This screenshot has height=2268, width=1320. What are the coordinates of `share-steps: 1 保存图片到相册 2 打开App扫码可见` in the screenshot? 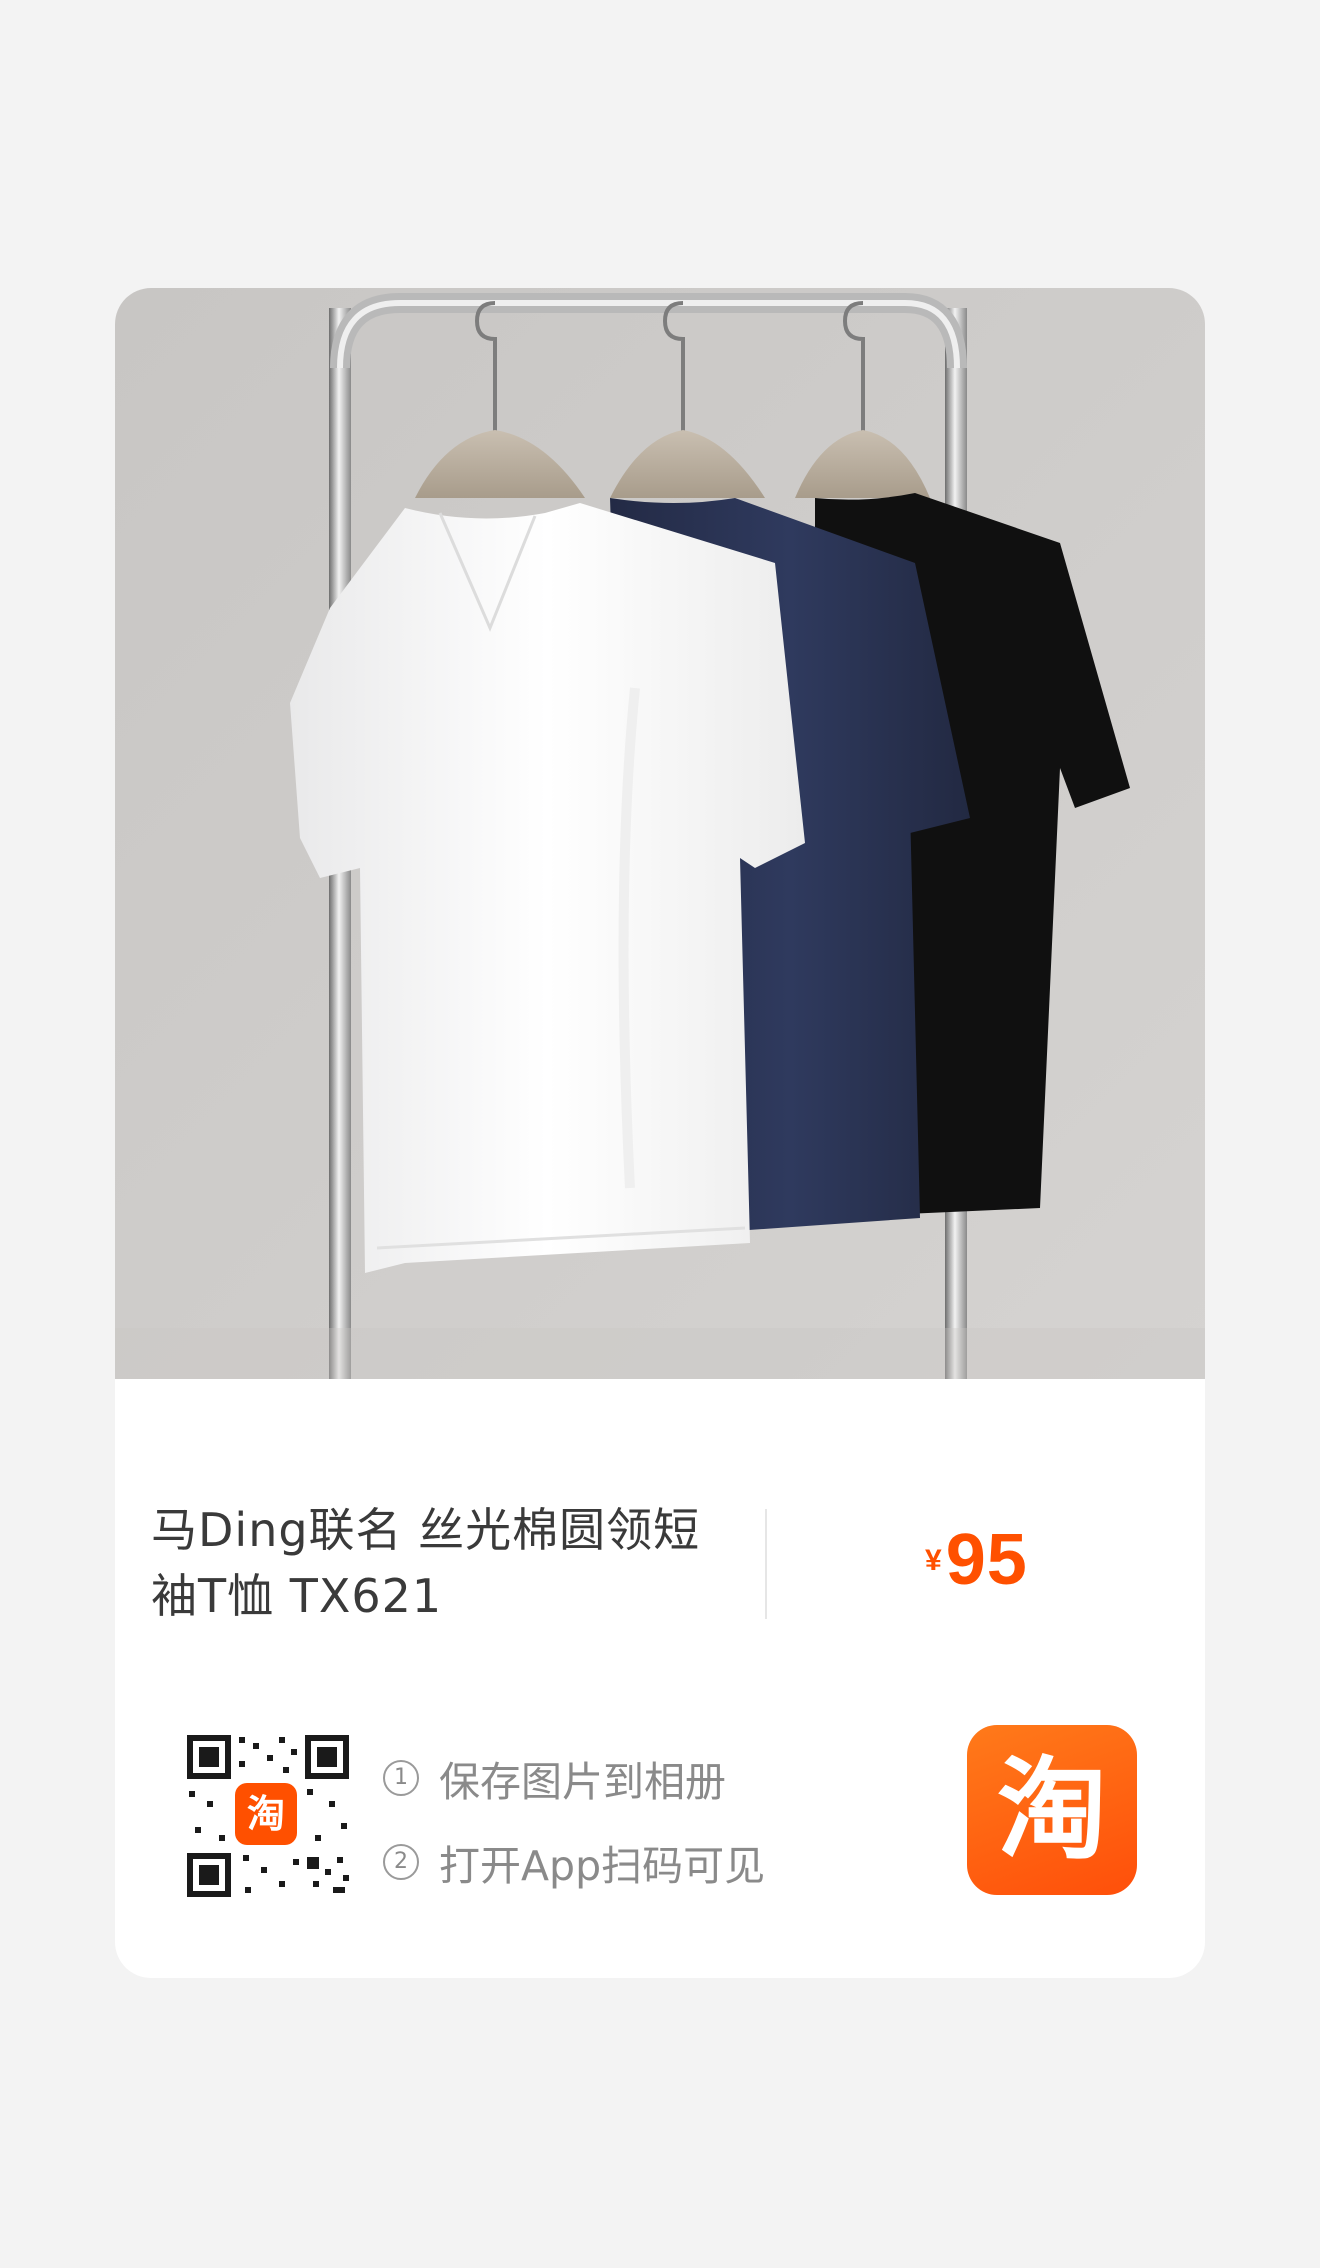 It's located at (643, 1820).